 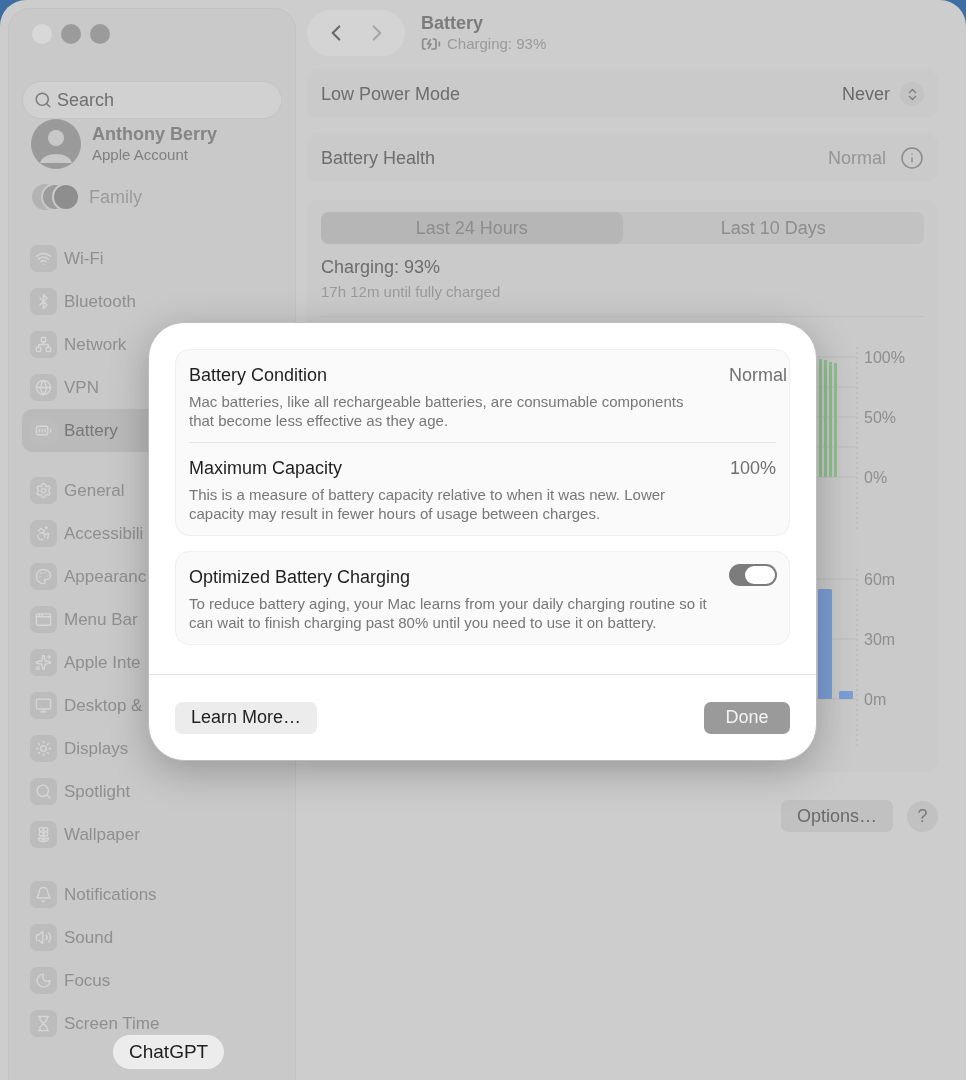 What do you see at coordinates (448, 613) in the screenshot?
I see `info-description: To reduce battery aging, your Mac learns from your daily charging routine so it can wait to finish charging past 80% until you need to use it on battery.` at bounding box center [448, 613].